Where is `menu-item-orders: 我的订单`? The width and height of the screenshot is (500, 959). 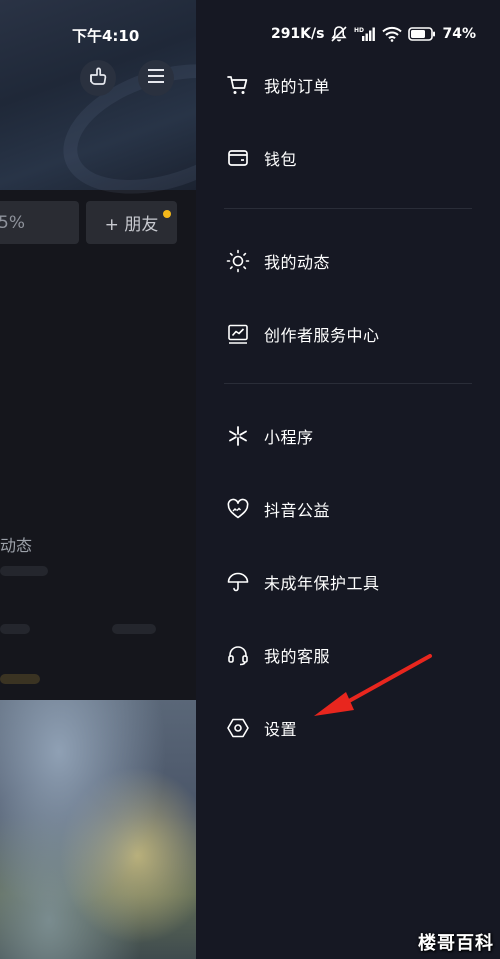
menu-item-orders: 我的订单 is located at coordinates (348, 85).